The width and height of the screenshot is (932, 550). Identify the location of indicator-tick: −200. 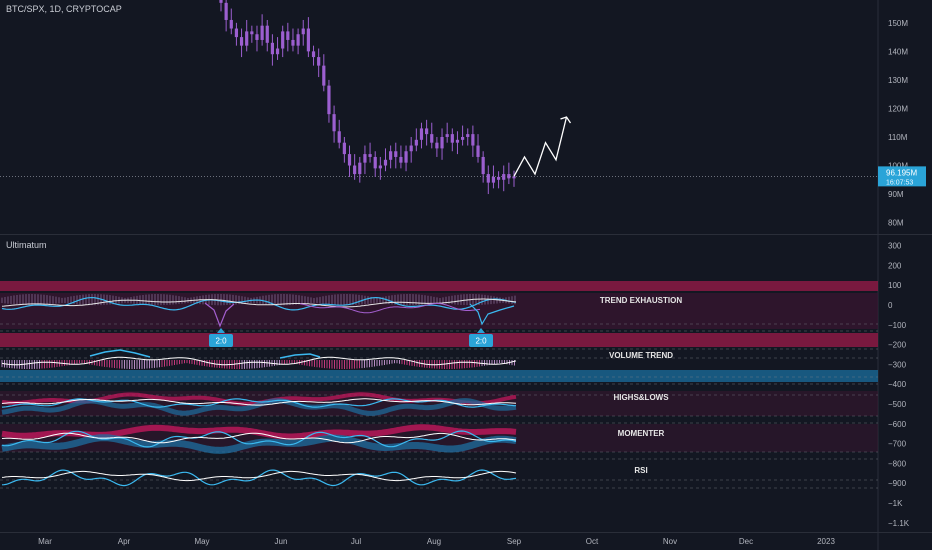
(897, 345).